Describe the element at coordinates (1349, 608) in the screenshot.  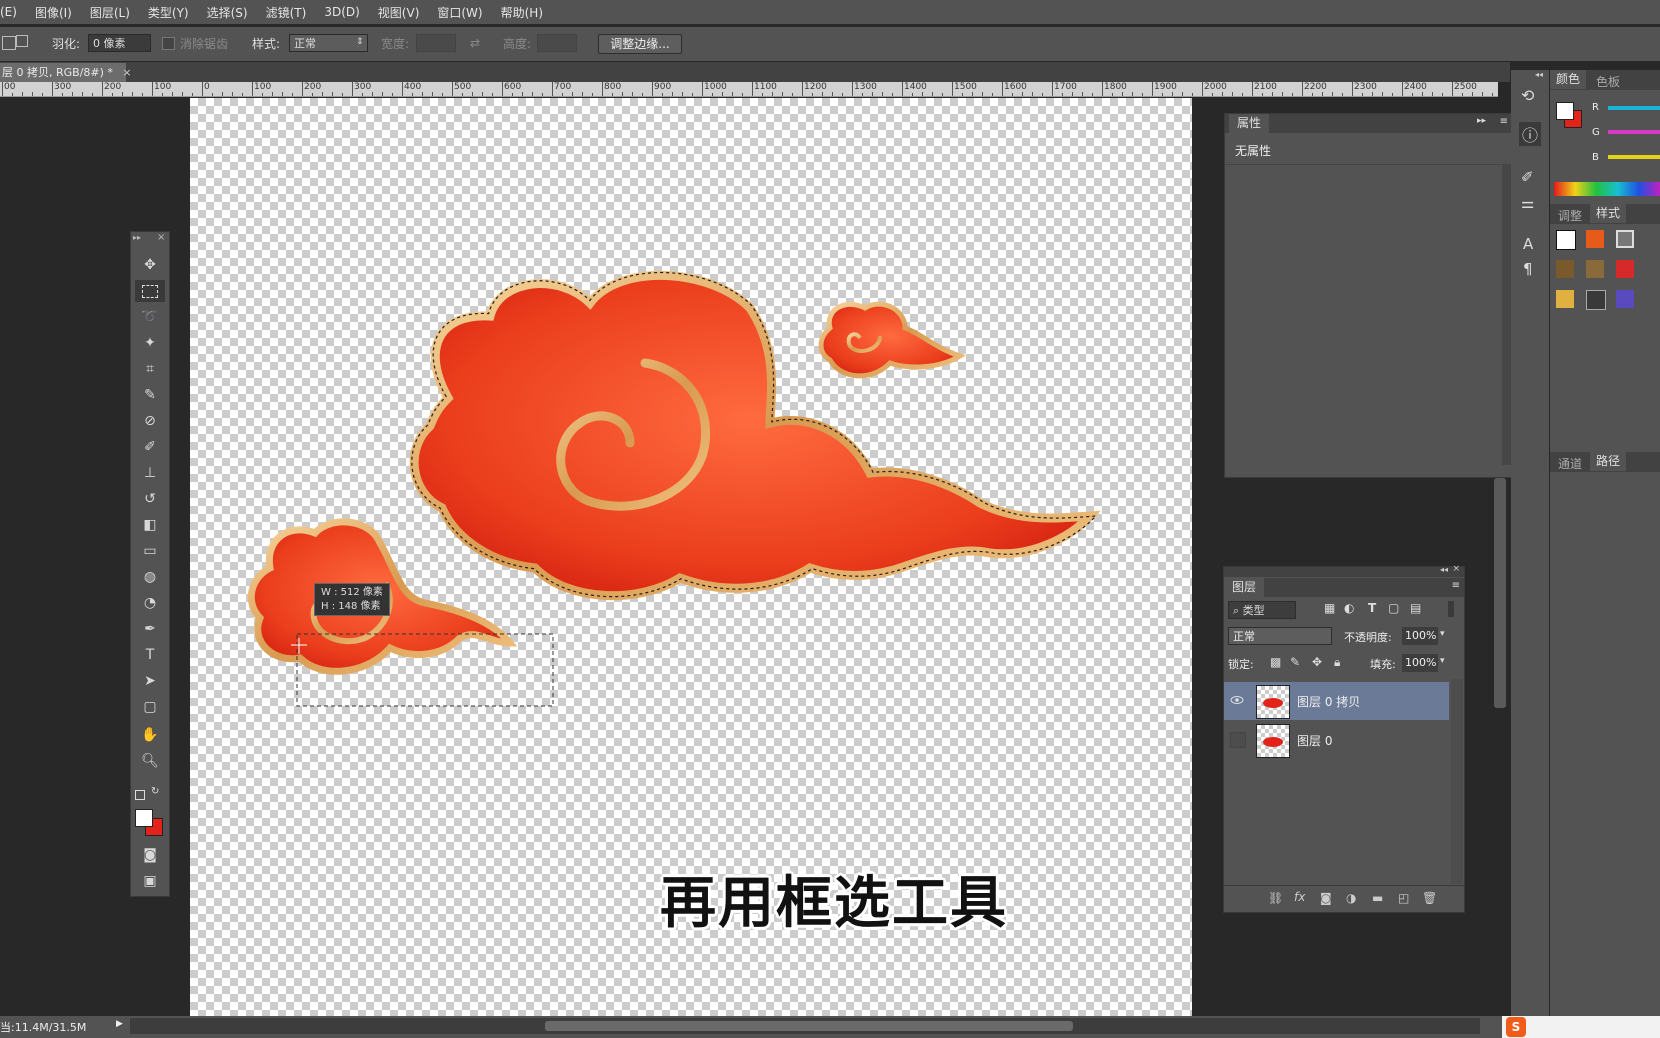
I see `adjustment-filter-icon: ◐` at that location.